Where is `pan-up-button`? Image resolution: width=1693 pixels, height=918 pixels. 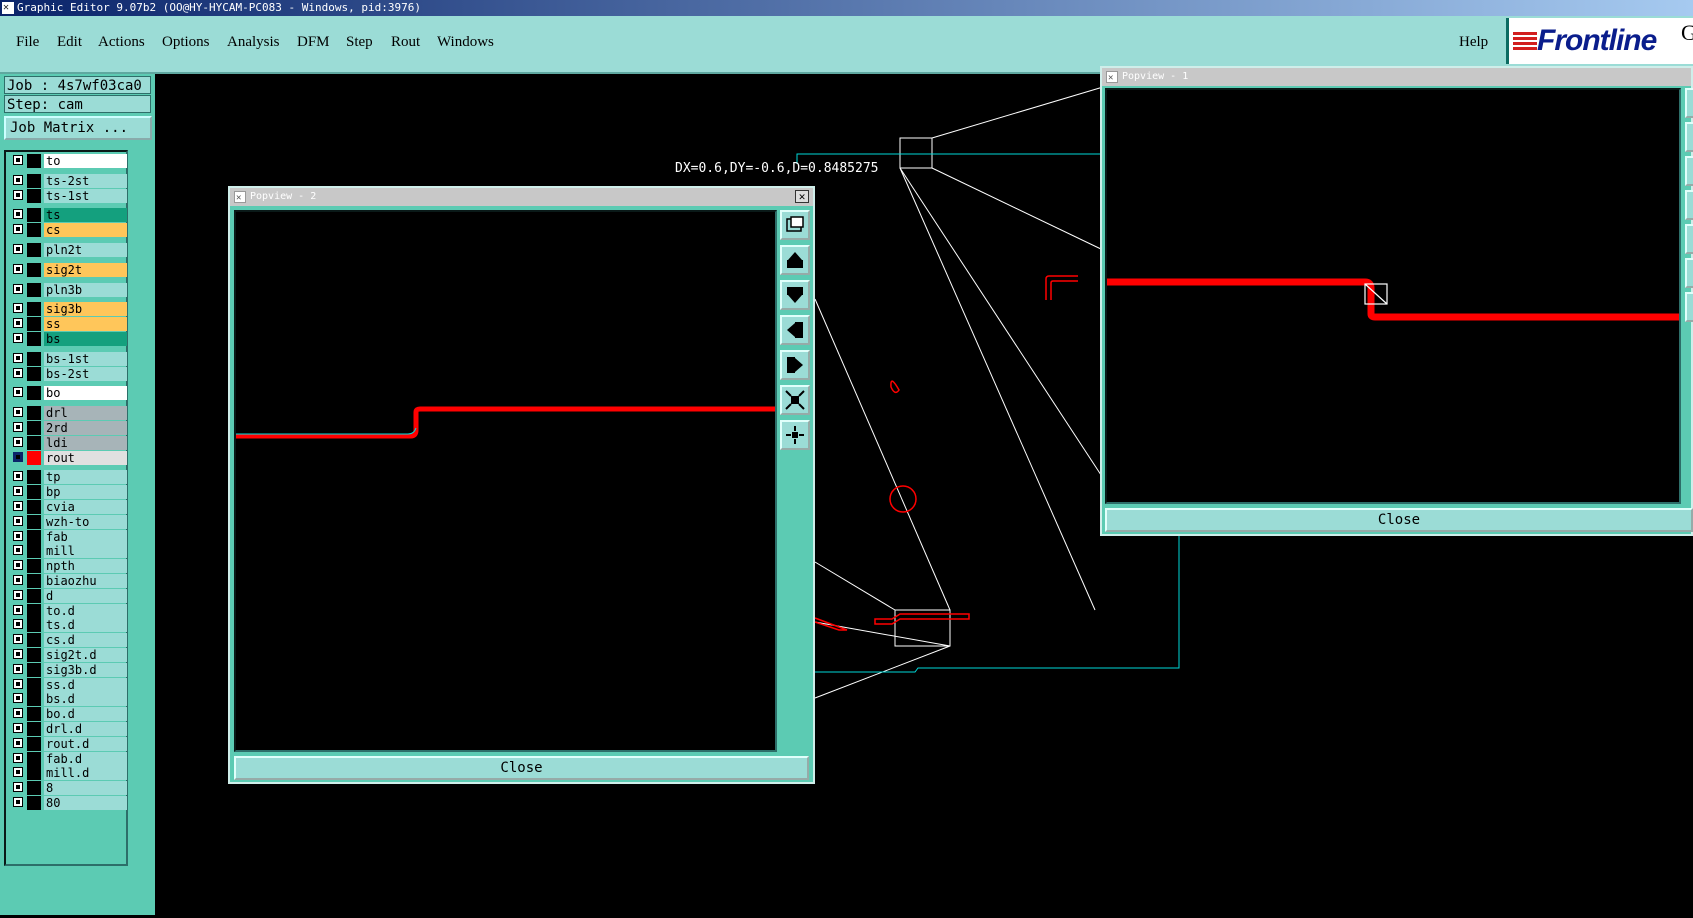 pan-up-button is located at coordinates (795, 260).